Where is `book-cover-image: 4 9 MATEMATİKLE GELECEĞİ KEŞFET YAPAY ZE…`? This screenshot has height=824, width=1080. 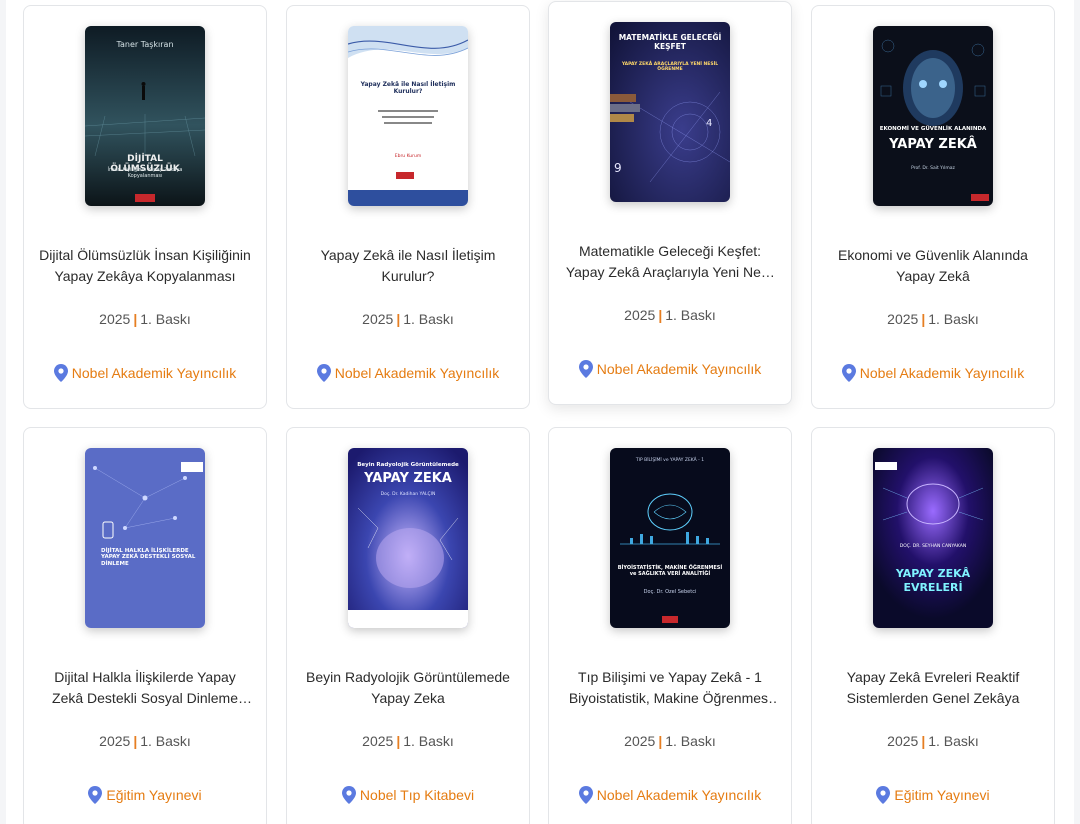 book-cover-image: 4 9 MATEMATİKLE GELECEĞİ KEŞFET YAPAY ZE… is located at coordinates (670, 112).